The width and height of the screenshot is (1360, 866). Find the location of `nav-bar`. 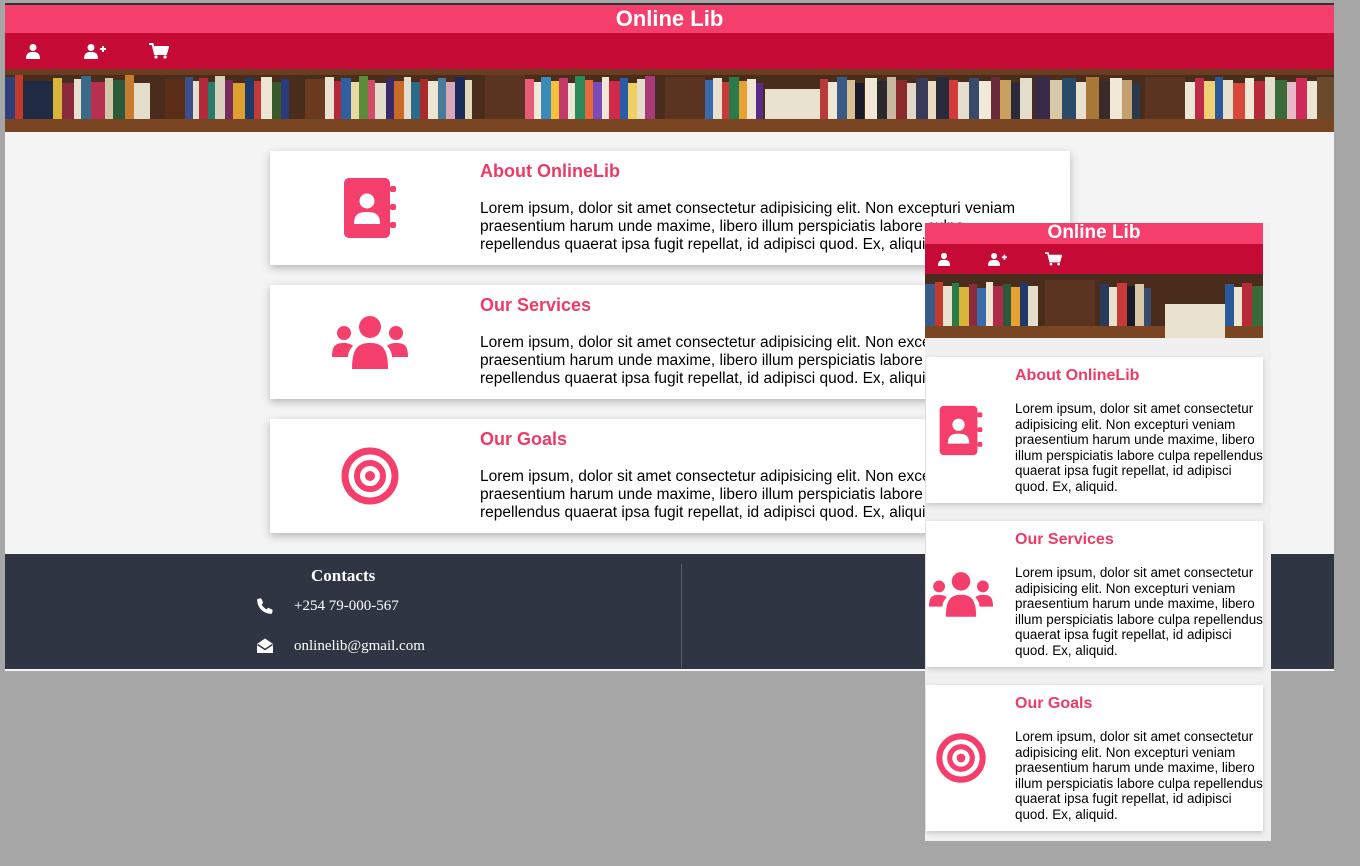

nav-bar is located at coordinates (669, 51).